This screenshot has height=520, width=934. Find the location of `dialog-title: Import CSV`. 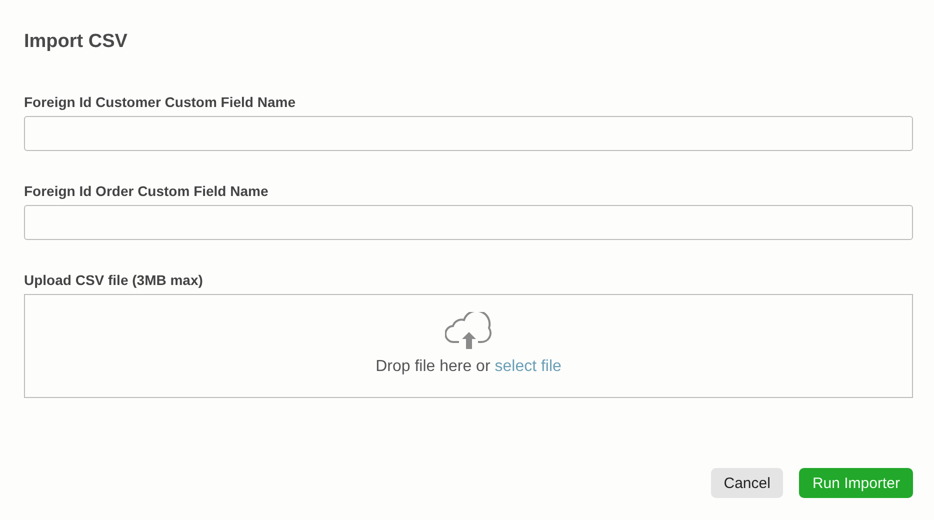

dialog-title: Import CSV is located at coordinates (76, 42).